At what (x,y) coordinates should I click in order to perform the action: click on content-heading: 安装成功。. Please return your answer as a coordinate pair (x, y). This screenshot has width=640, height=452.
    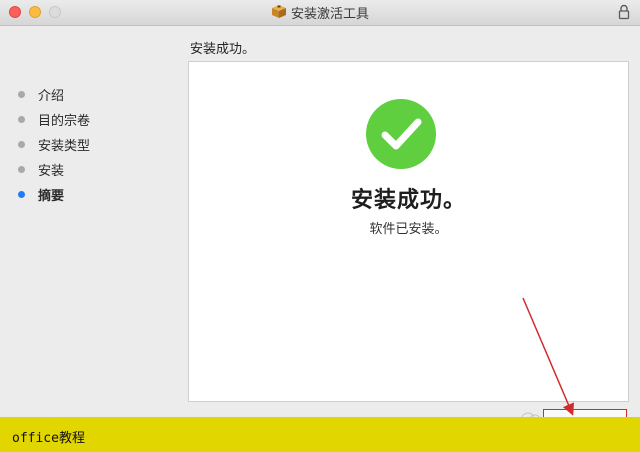
    Looking at the image, I should click on (223, 49).